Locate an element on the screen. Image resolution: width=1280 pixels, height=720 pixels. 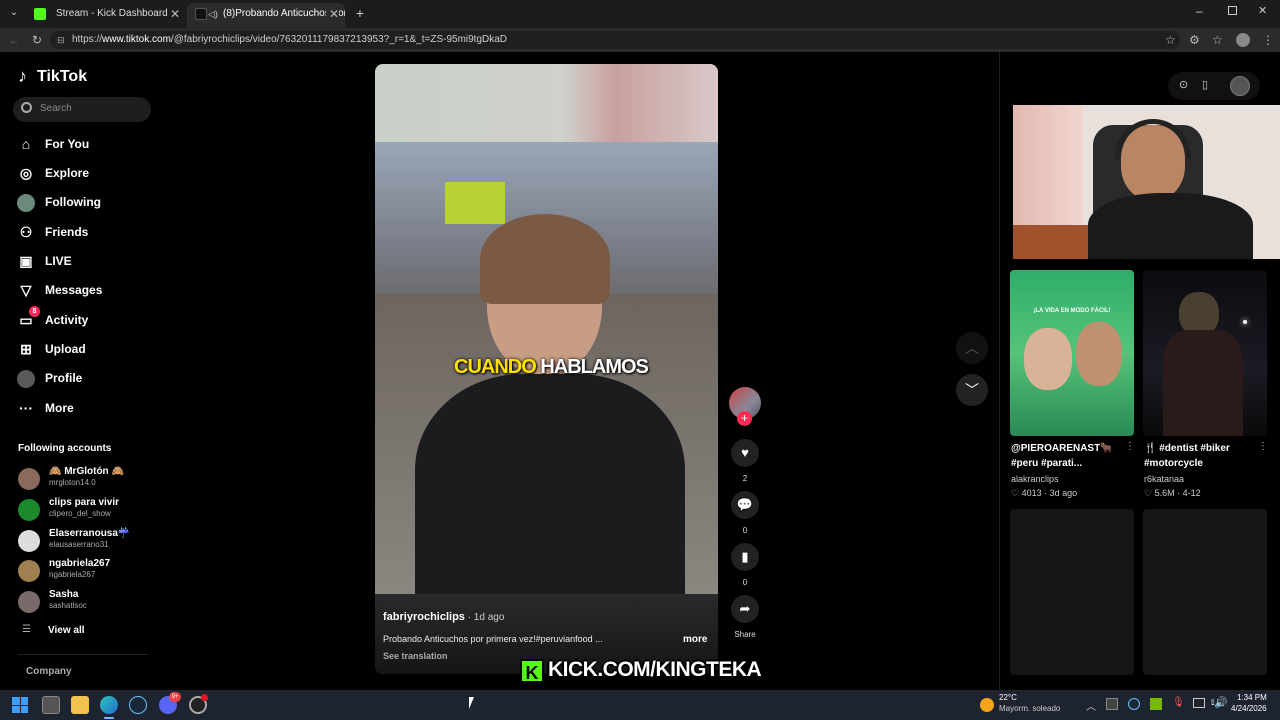
comment-button: 💬 is located at coordinates (745, 505).